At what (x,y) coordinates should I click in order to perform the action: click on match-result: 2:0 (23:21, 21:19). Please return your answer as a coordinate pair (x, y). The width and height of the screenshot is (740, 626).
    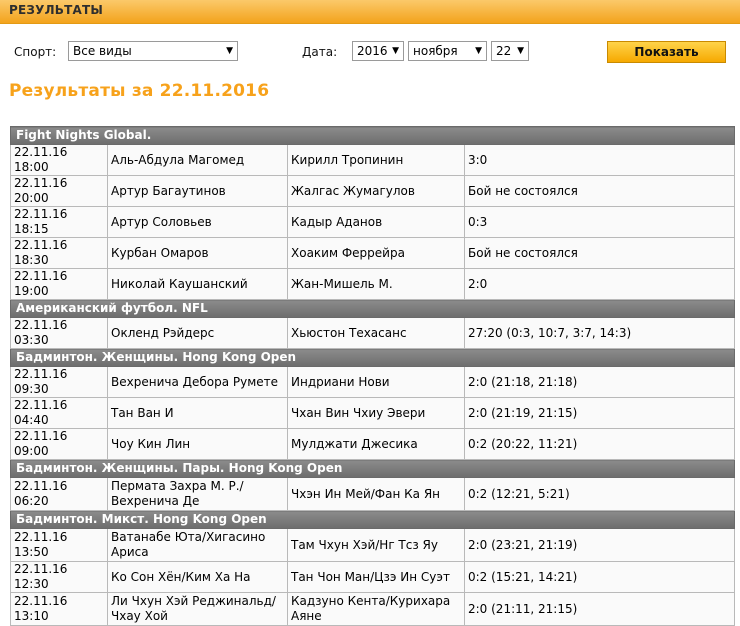
    Looking at the image, I should click on (599, 545).